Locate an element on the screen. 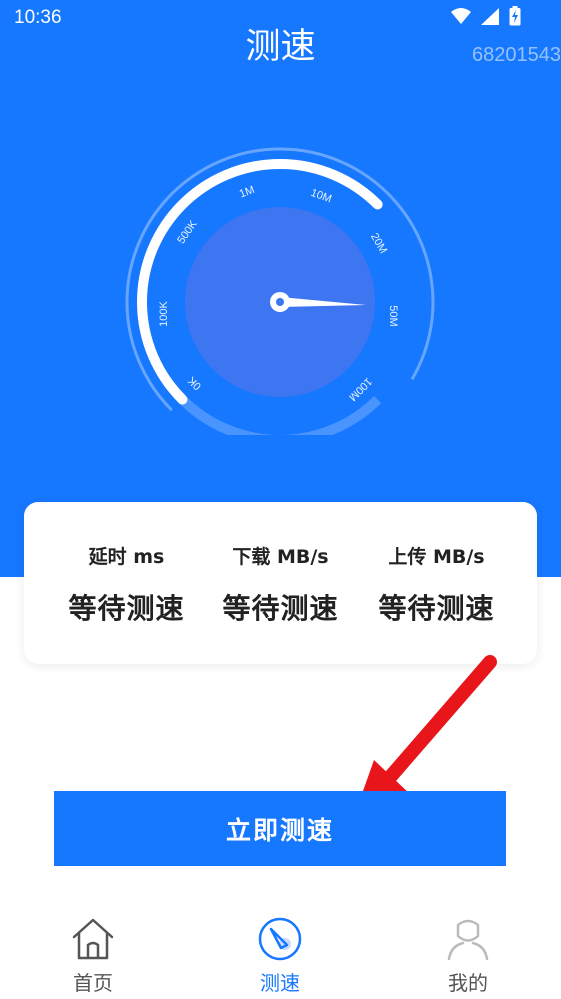  download-value: 等待测速 is located at coordinates (280, 608).